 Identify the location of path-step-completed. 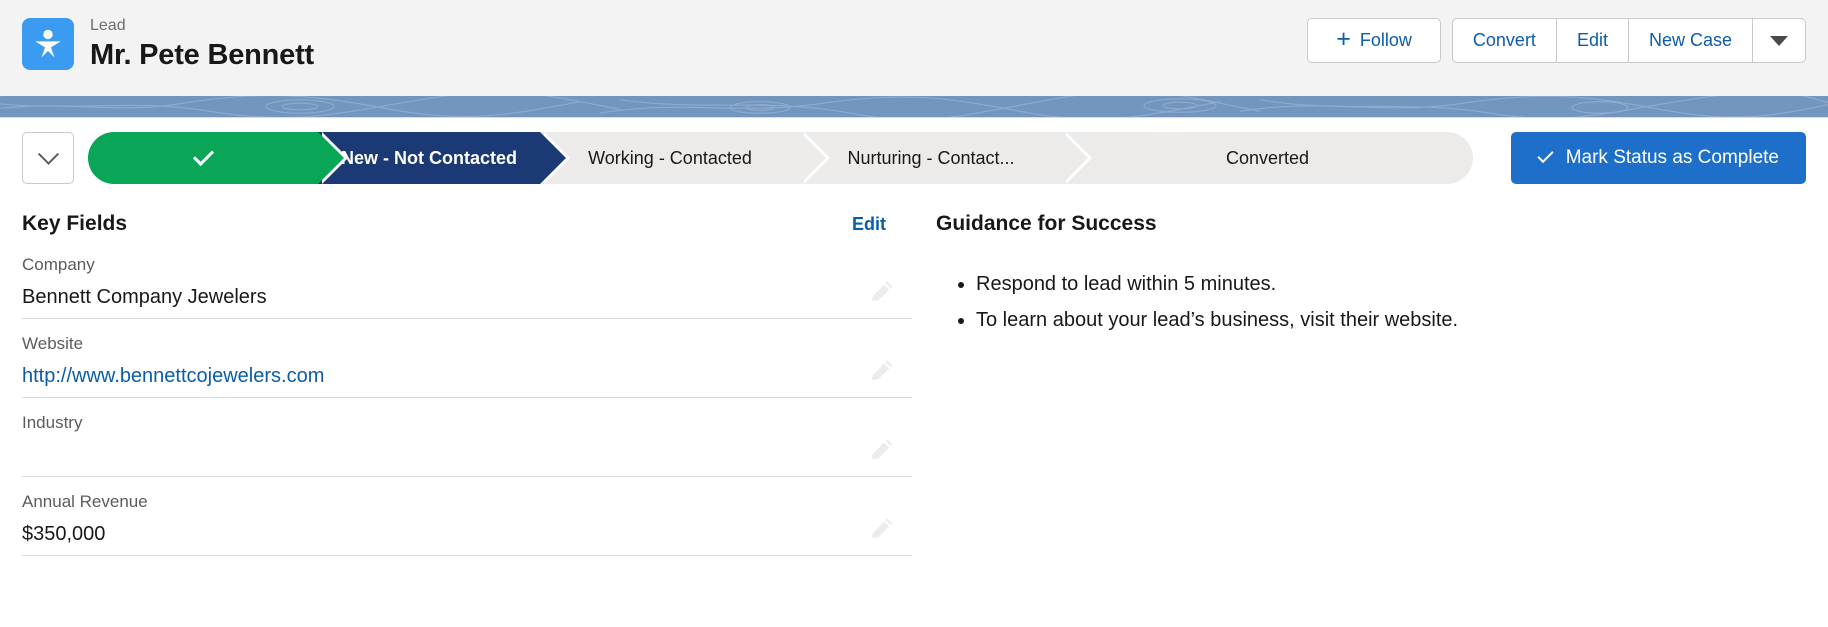
(218, 158).